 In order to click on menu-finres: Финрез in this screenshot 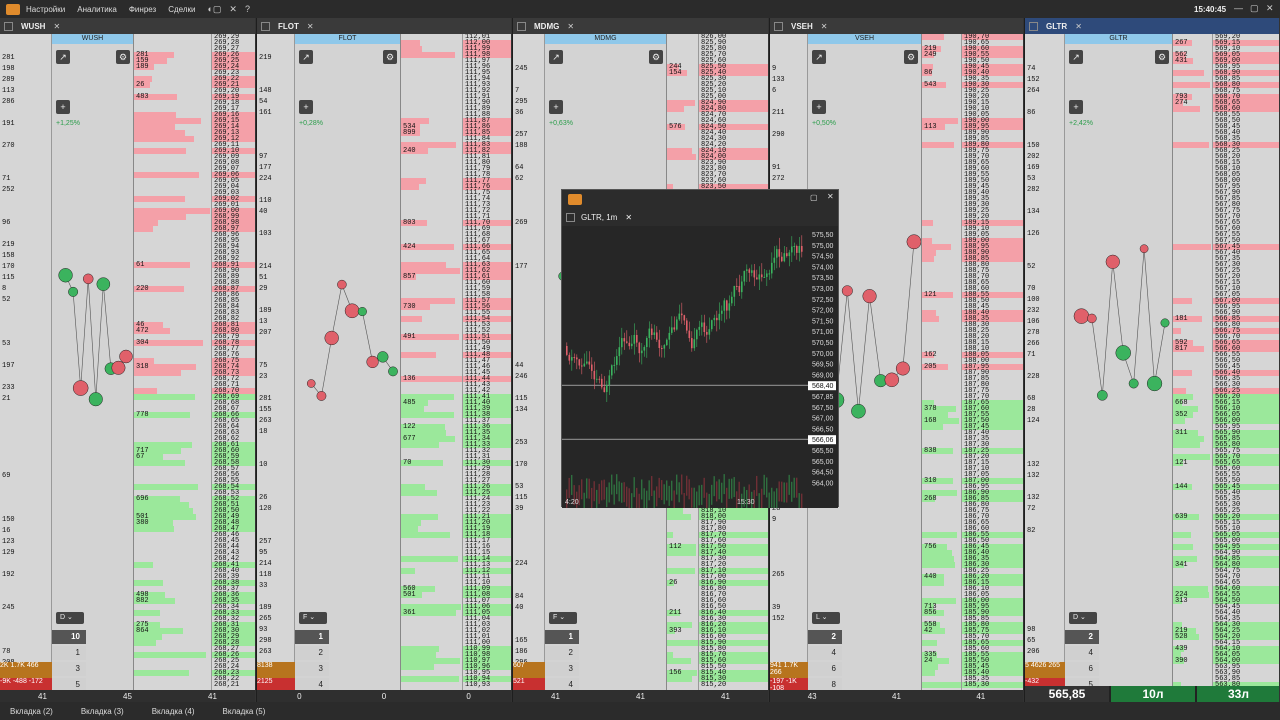, I will do `click(142, 9)`.